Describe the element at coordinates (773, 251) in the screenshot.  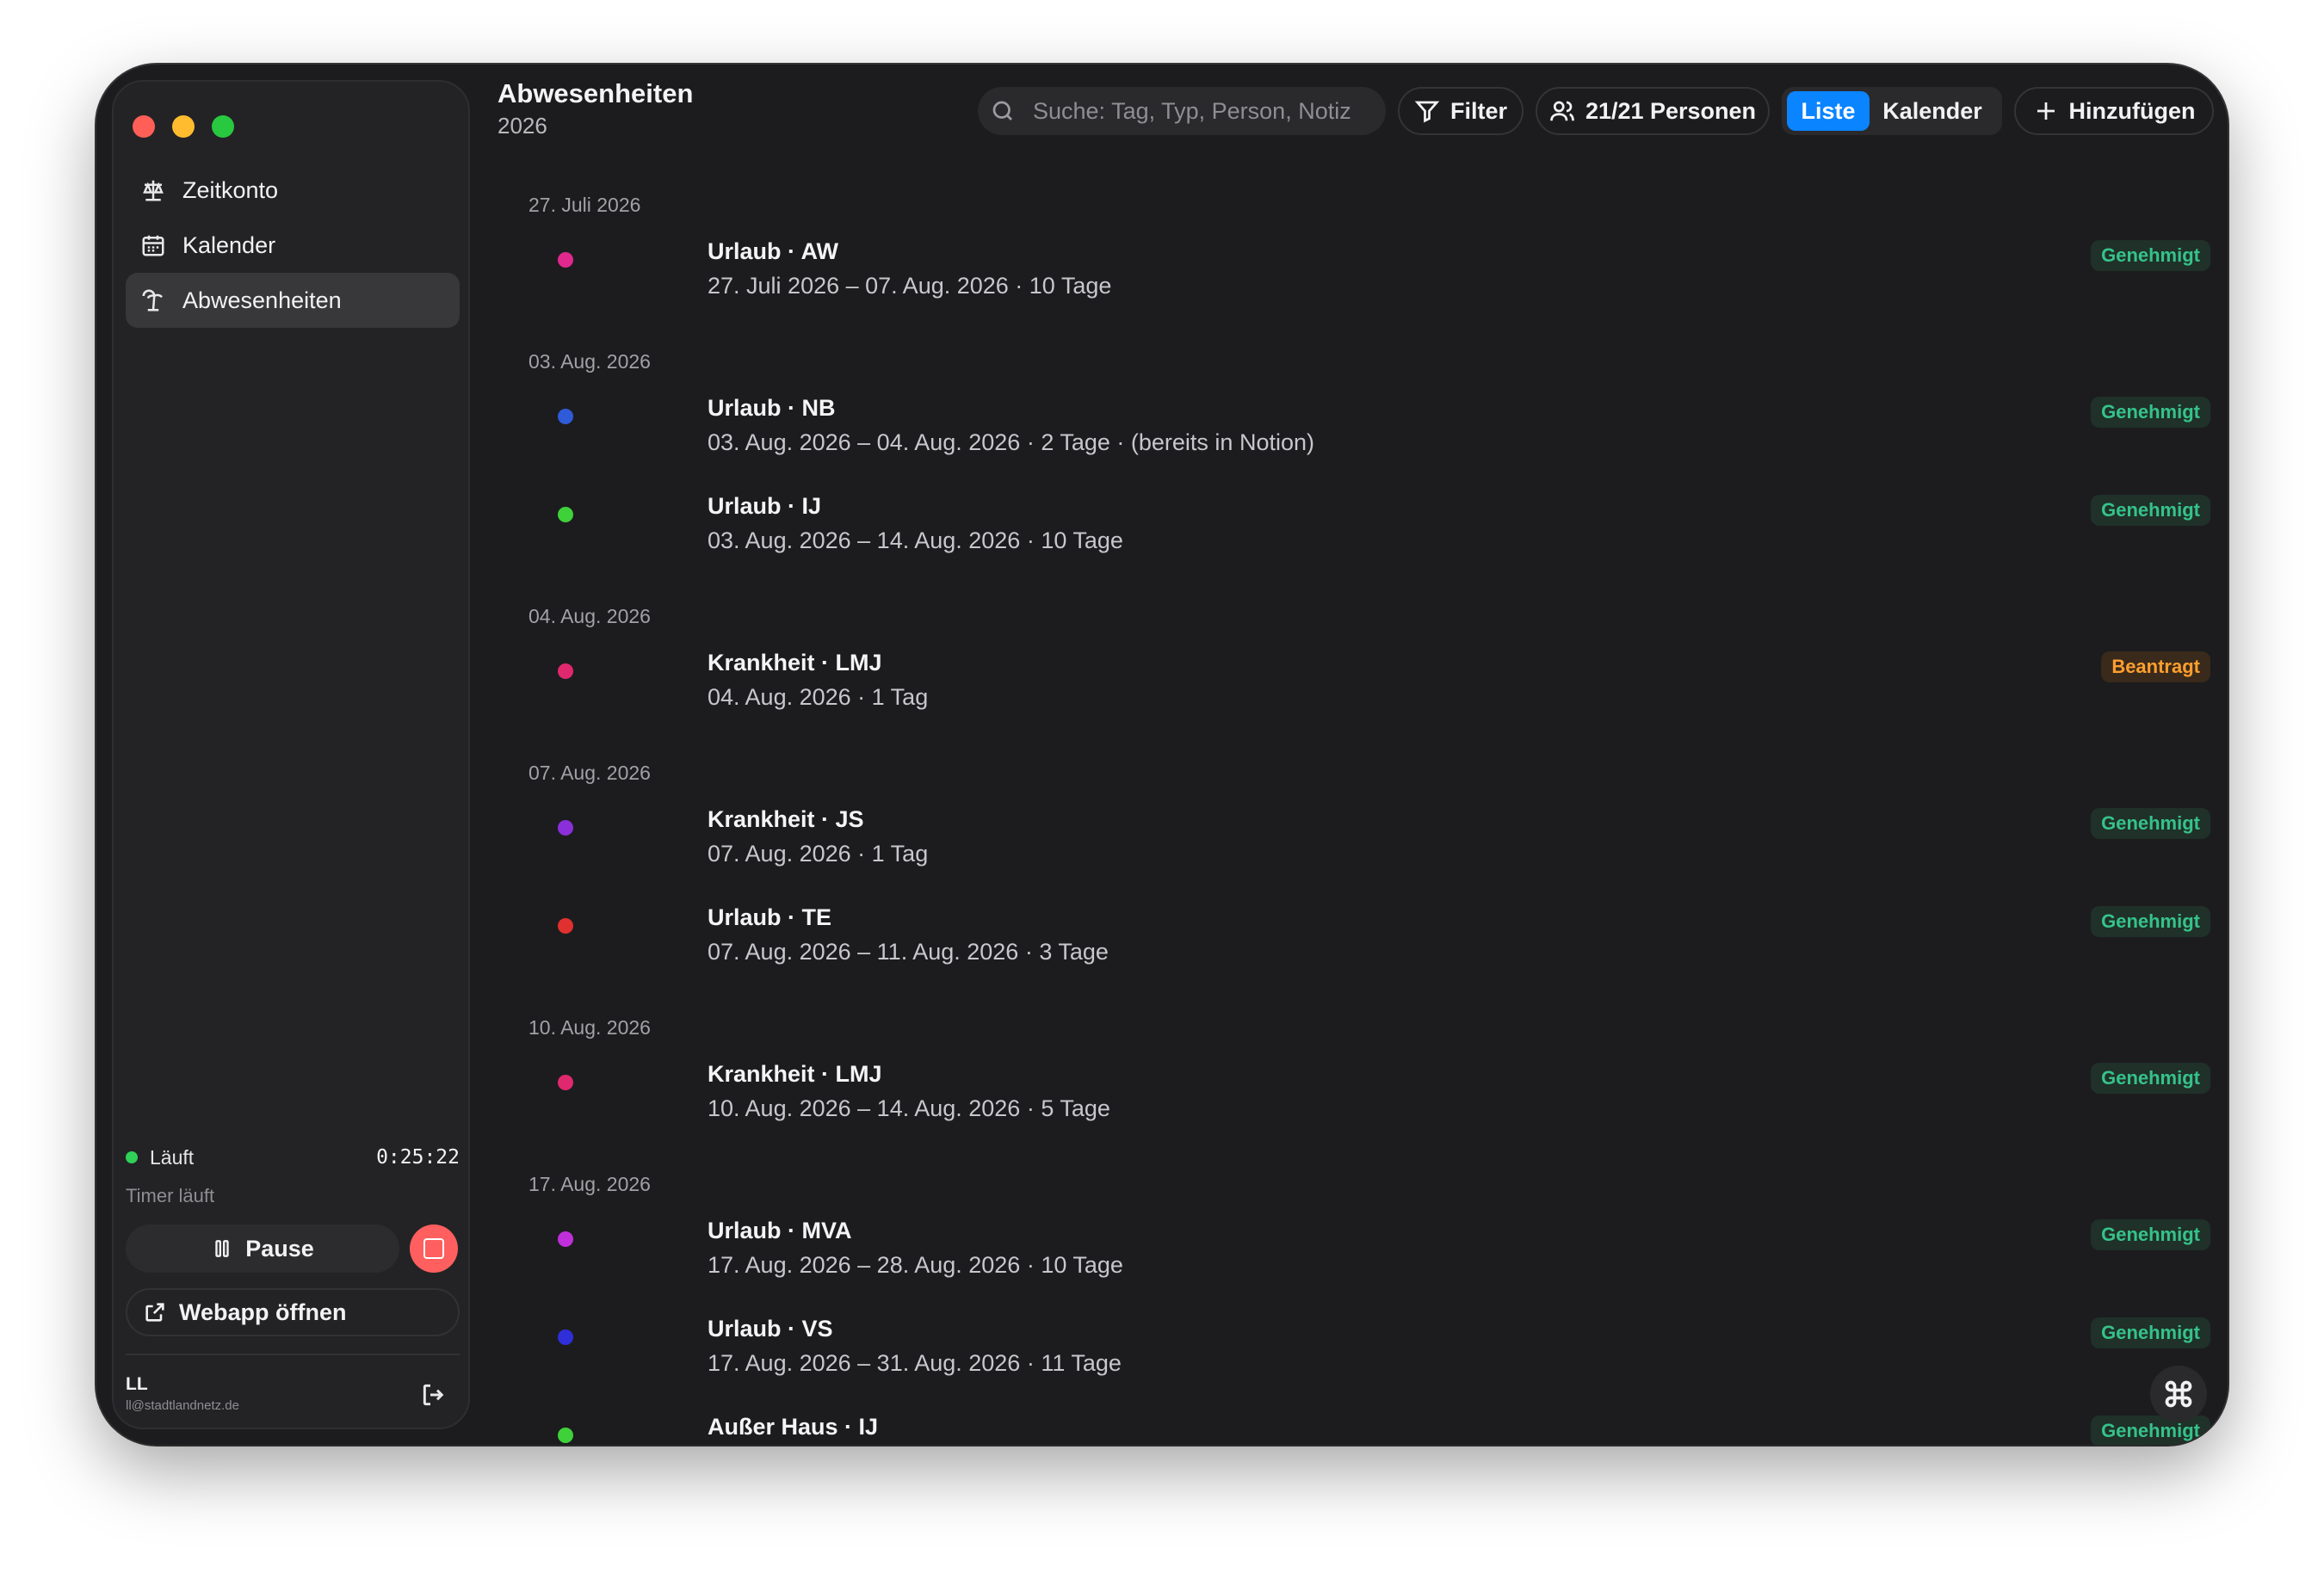
I see `item-title: Urlaub · AW` at that location.